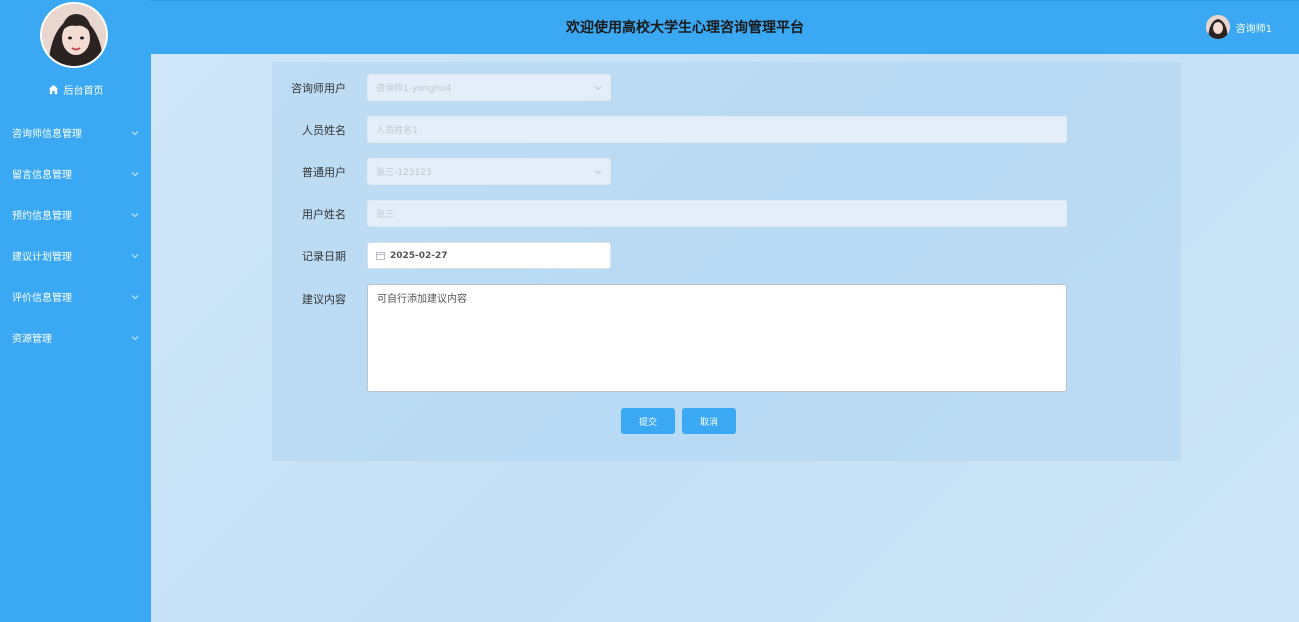  Describe the element at coordinates (42, 175) in the screenshot. I see `sidebar-item-label: 留言信息管理` at that location.